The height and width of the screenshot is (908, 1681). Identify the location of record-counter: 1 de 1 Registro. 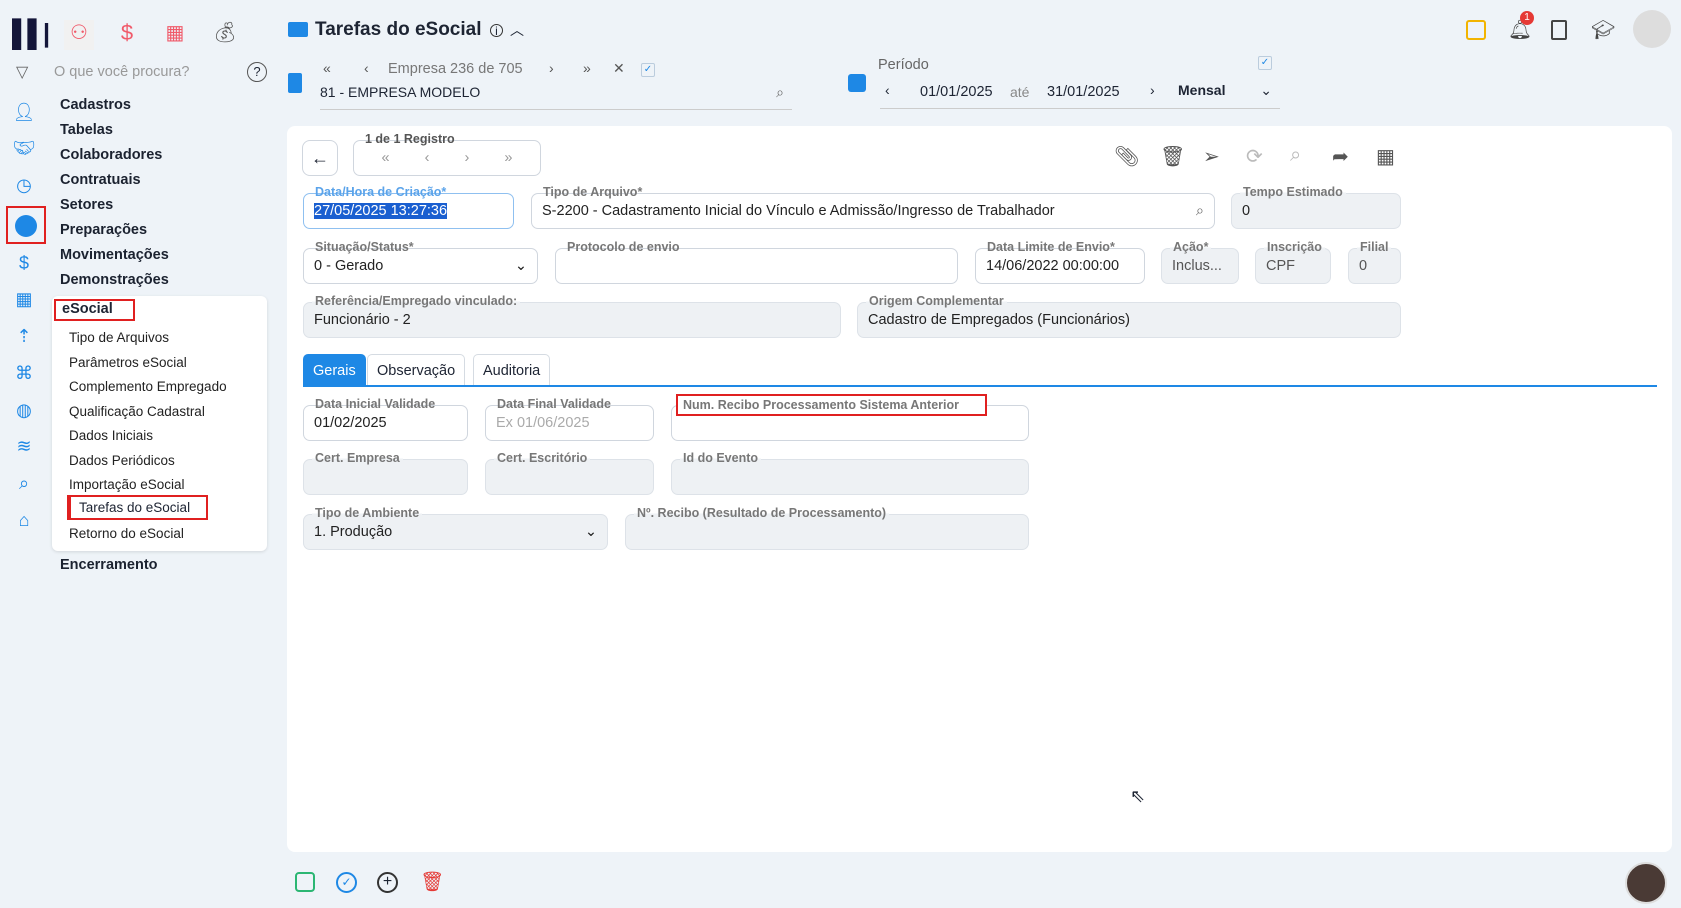
(410, 139).